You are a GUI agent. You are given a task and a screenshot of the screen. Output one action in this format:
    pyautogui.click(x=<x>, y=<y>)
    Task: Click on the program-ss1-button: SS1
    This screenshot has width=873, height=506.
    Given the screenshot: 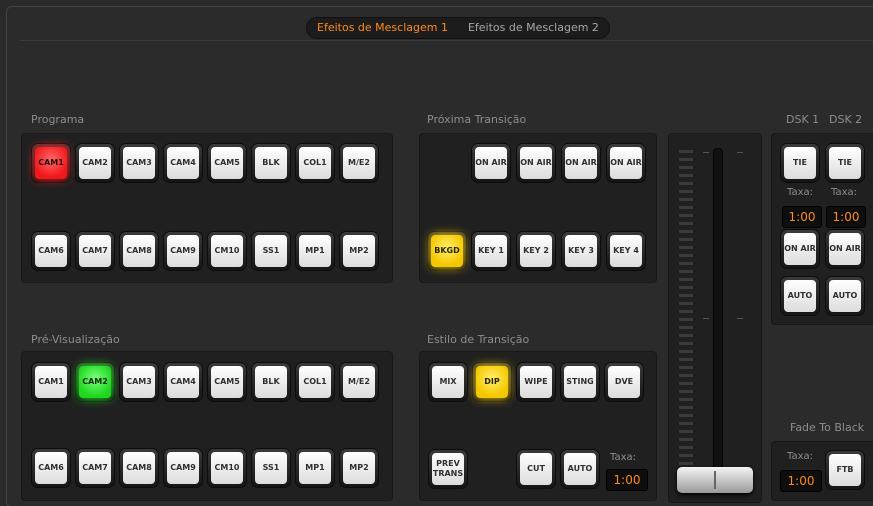 What is the action you would take?
    pyautogui.click(x=271, y=251)
    